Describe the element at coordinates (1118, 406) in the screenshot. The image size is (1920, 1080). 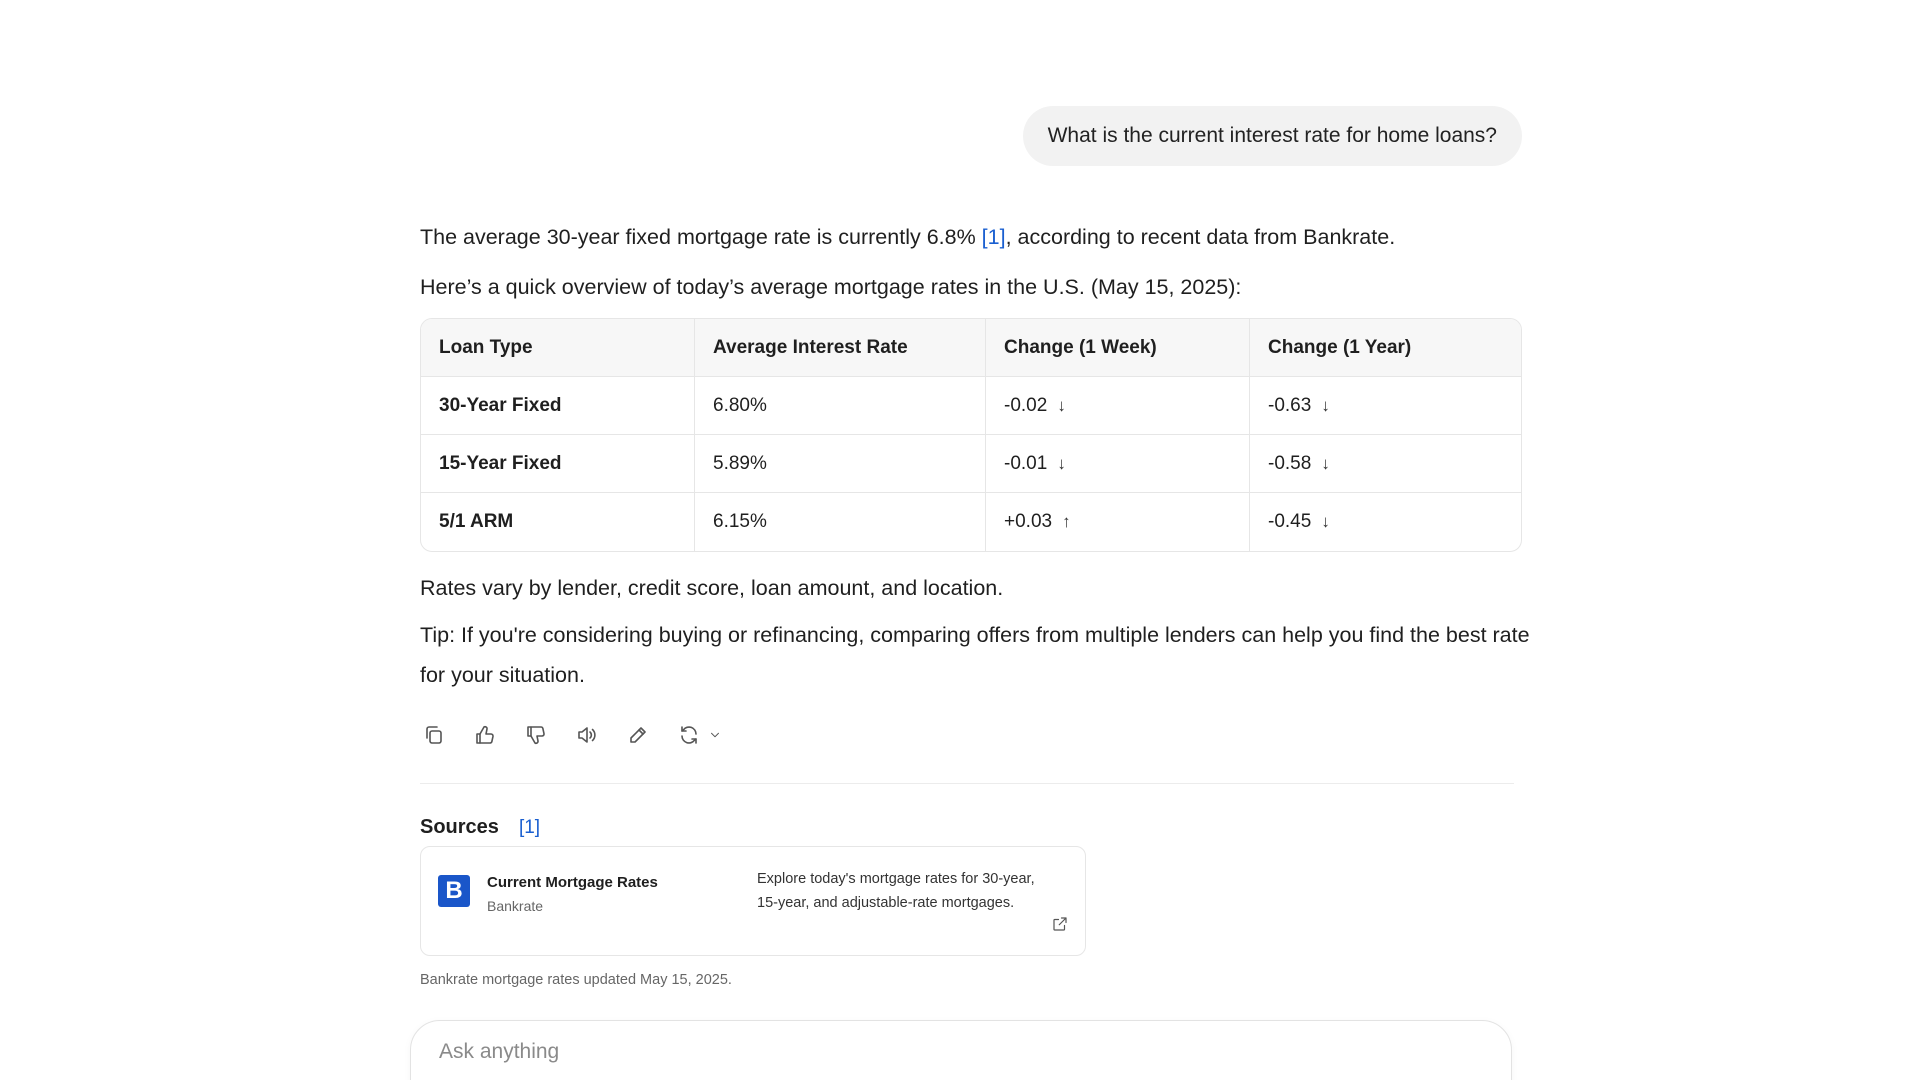
I see `week-change-cell: -0.02 ↓` at that location.